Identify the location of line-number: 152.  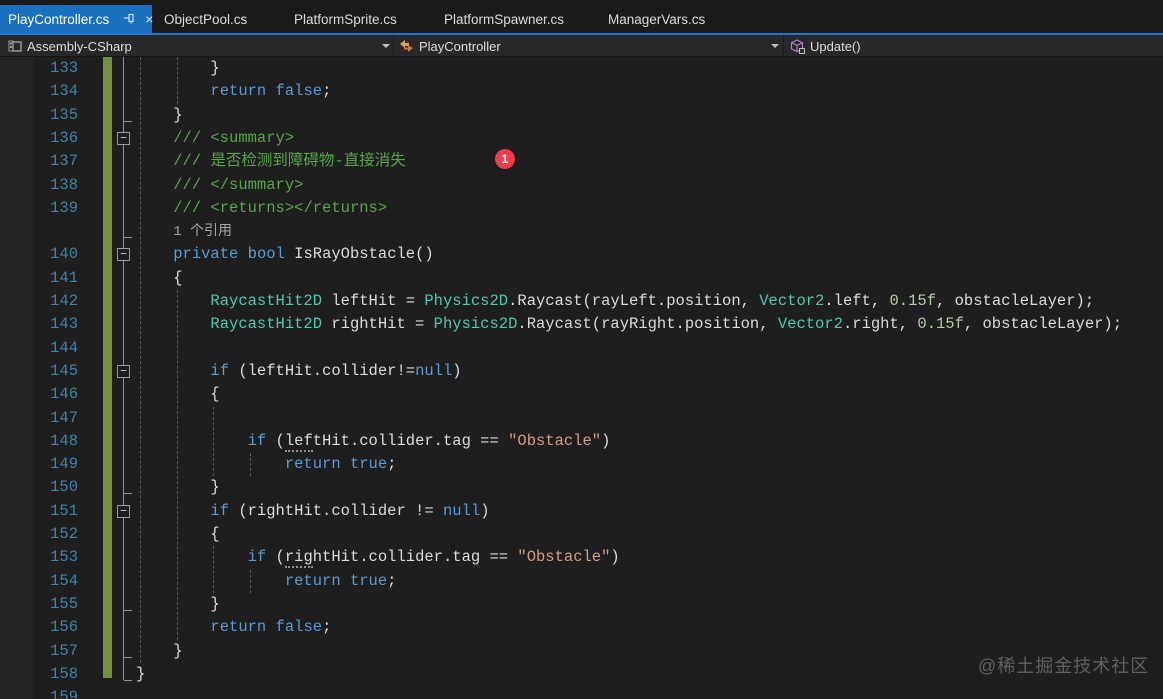
(64, 534).